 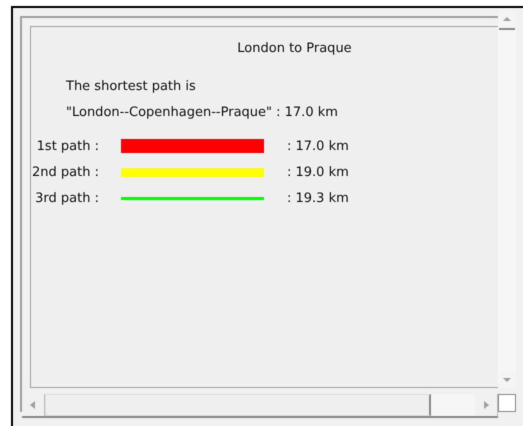 What do you see at coordinates (66, 172) in the screenshot?
I see `path-label: 2nd path :` at bounding box center [66, 172].